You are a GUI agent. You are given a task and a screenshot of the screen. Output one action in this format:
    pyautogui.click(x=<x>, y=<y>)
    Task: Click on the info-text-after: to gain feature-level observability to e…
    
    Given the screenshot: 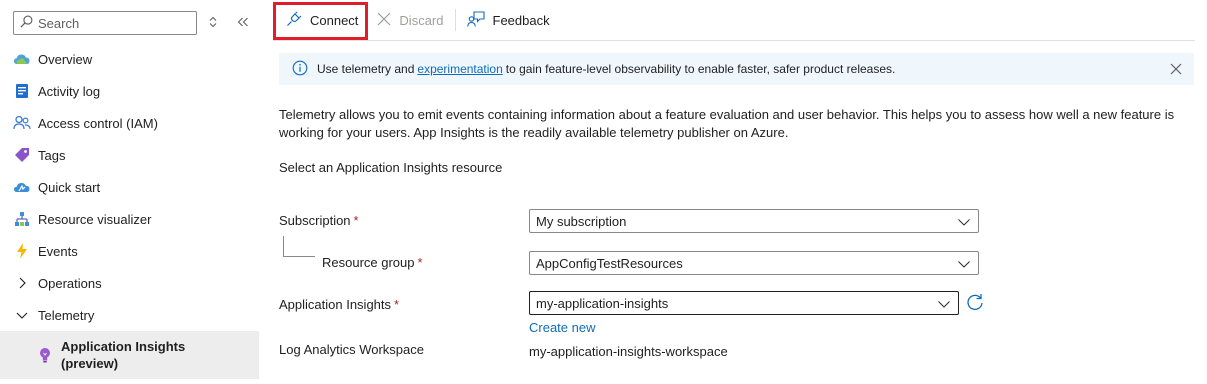 What is the action you would take?
    pyautogui.click(x=700, y=69)
    